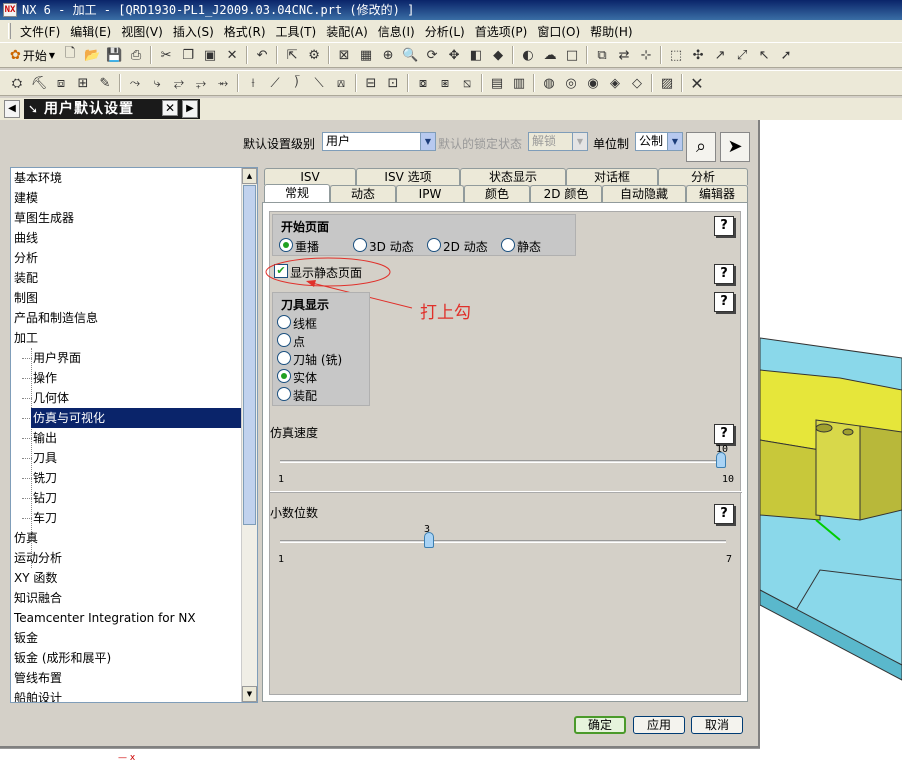 This screenshot has width=902, height=767. I want to click on manage-defaults-icon: ➤, so click(735, 147).